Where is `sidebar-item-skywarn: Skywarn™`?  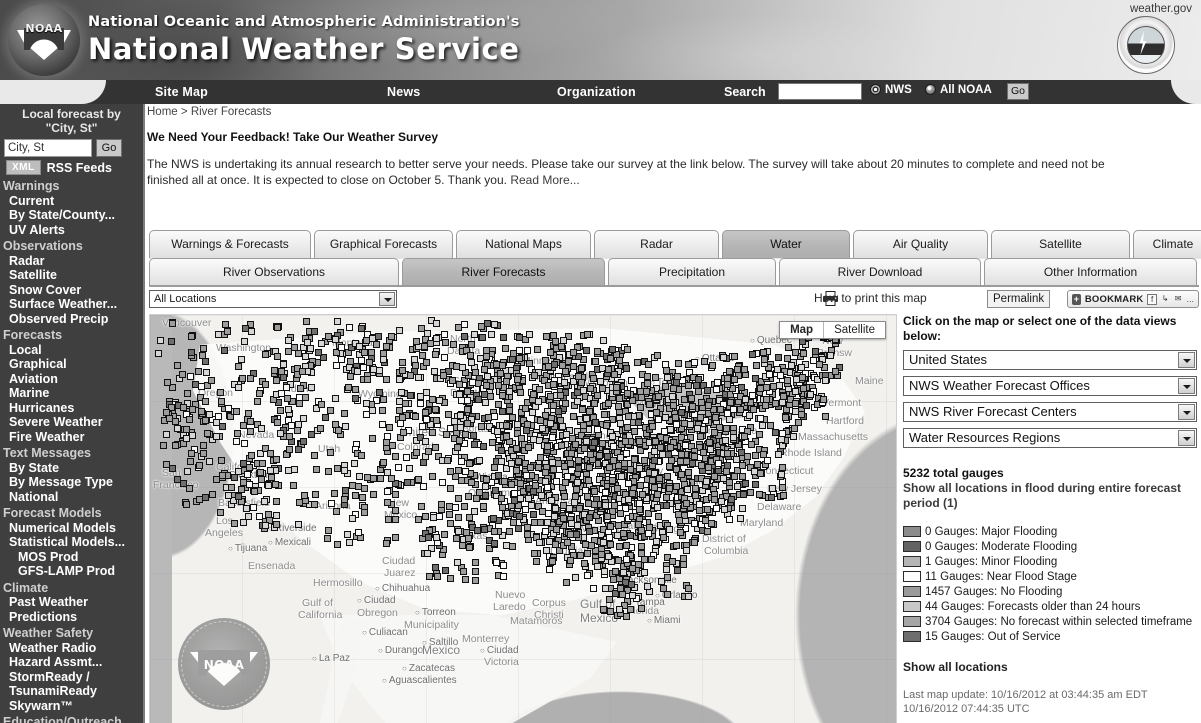 sidebar-item-skywarn: Skywarn™ is located at coordinates (71, 706).